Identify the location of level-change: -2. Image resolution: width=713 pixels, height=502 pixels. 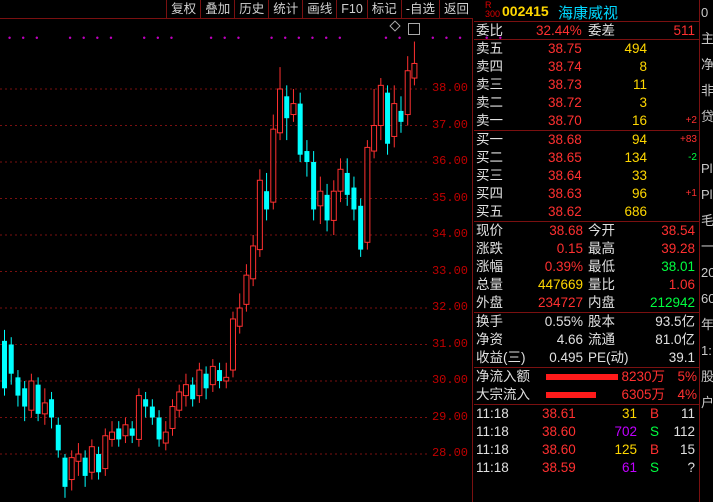
(692, 157).